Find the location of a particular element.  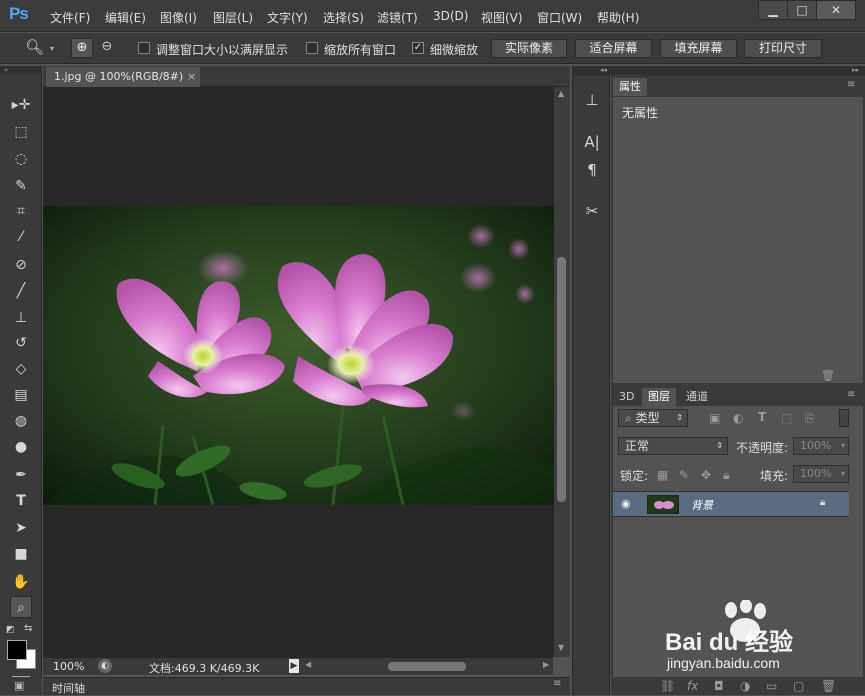

hand-tool-icon: ✋ is located at coordinates (21, 582).